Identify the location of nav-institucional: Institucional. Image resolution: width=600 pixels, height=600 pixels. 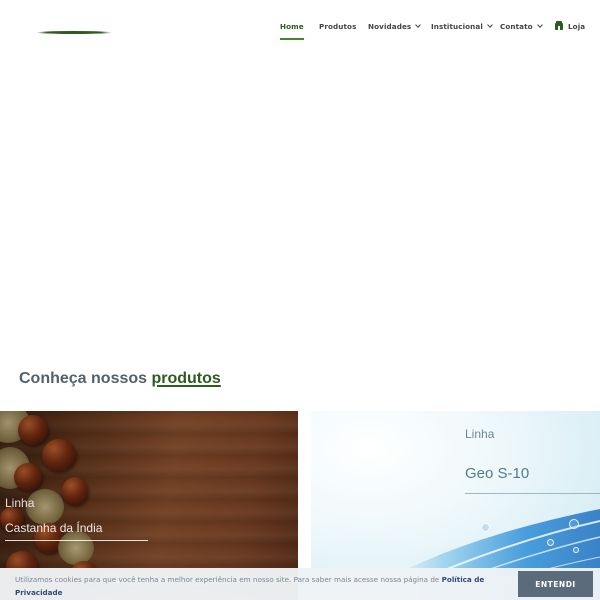
(462, 26).